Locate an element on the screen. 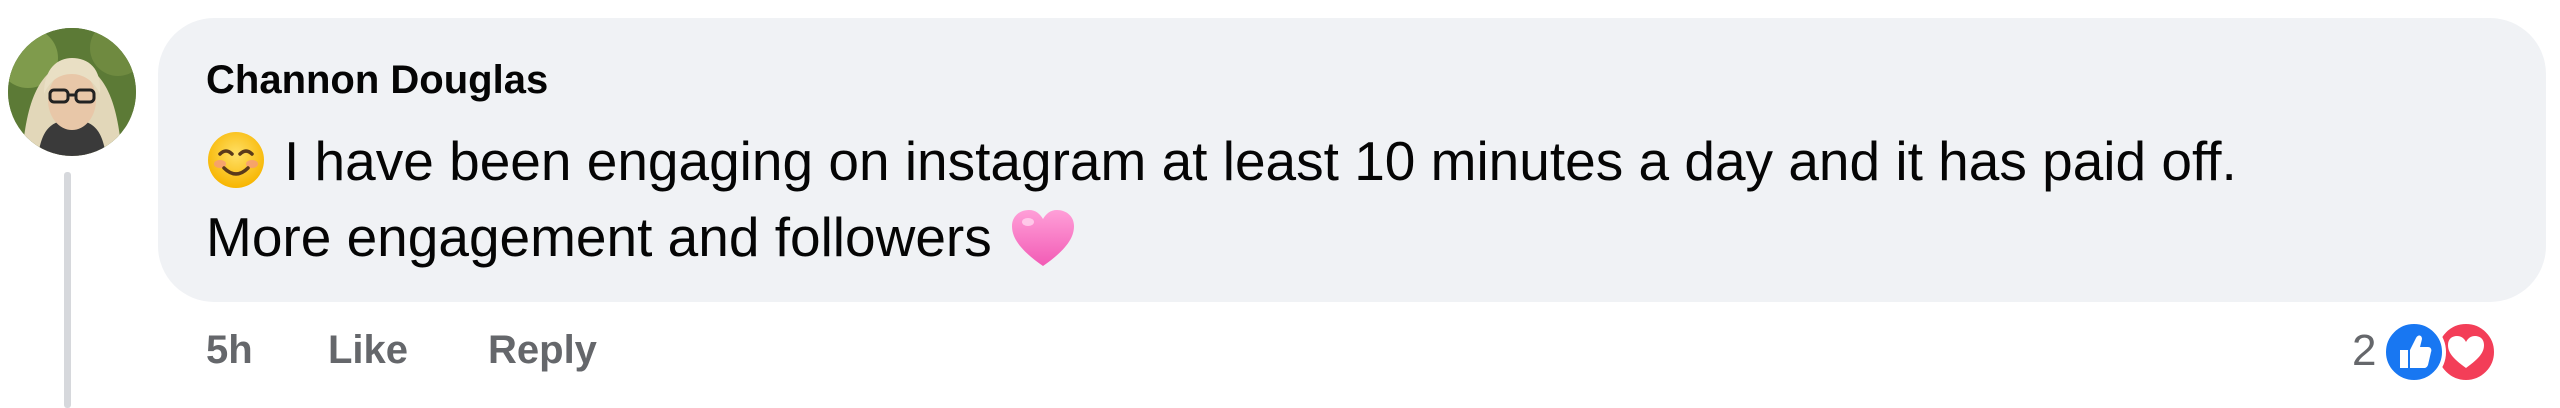 The image size is (2560, 408). timestamp-link: 5h is located at coordinates (229, 350).